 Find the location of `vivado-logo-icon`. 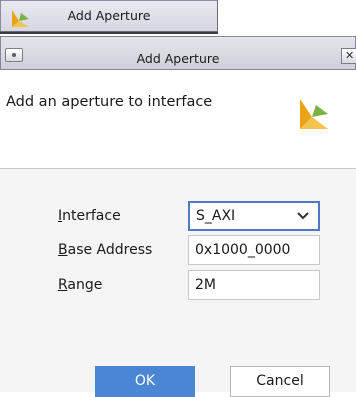

vivado-logo-icon is located at coordinates (314, 114).